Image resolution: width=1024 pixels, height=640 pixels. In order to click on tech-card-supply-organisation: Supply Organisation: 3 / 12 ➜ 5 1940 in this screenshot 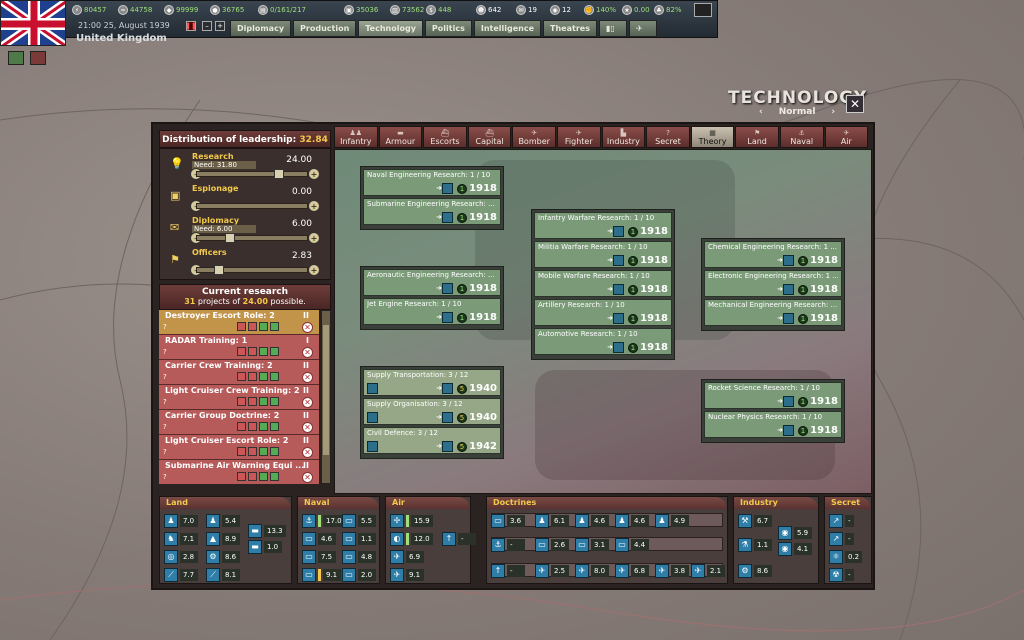, I will do `click(432, 411)`.